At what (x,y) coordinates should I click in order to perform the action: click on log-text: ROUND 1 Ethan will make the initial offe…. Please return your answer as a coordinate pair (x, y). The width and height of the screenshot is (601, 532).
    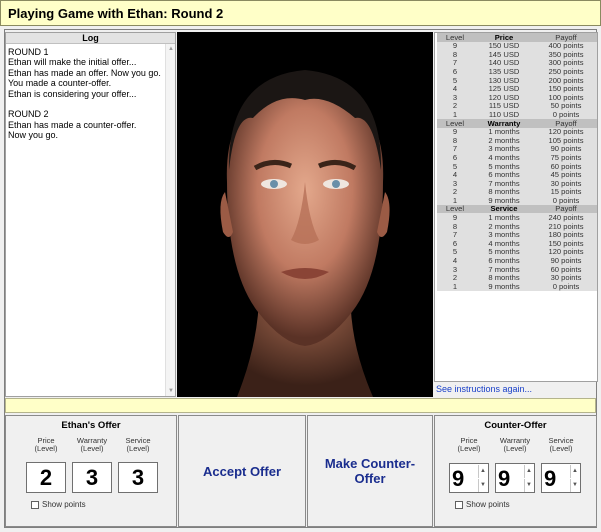
    Looking at the image, I should click on (84, 94).